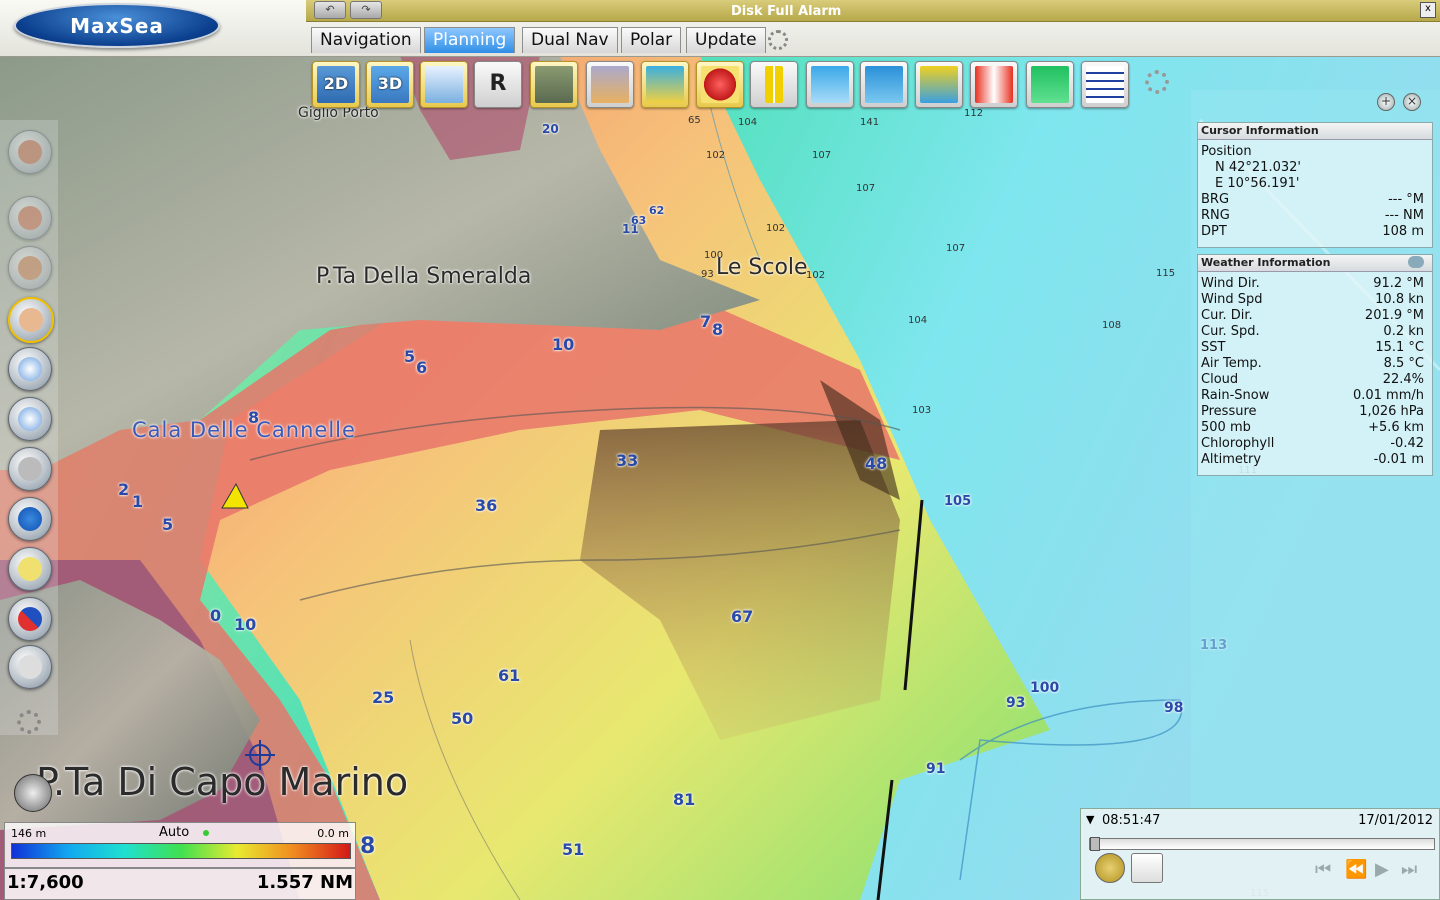 The height and width of the screenshot is (900, 1440). What do you see at coordinates (1090, 819) in the screenshot?
I see `collapse-arrow-icon: ▼` at bounding box center [1090, 819].